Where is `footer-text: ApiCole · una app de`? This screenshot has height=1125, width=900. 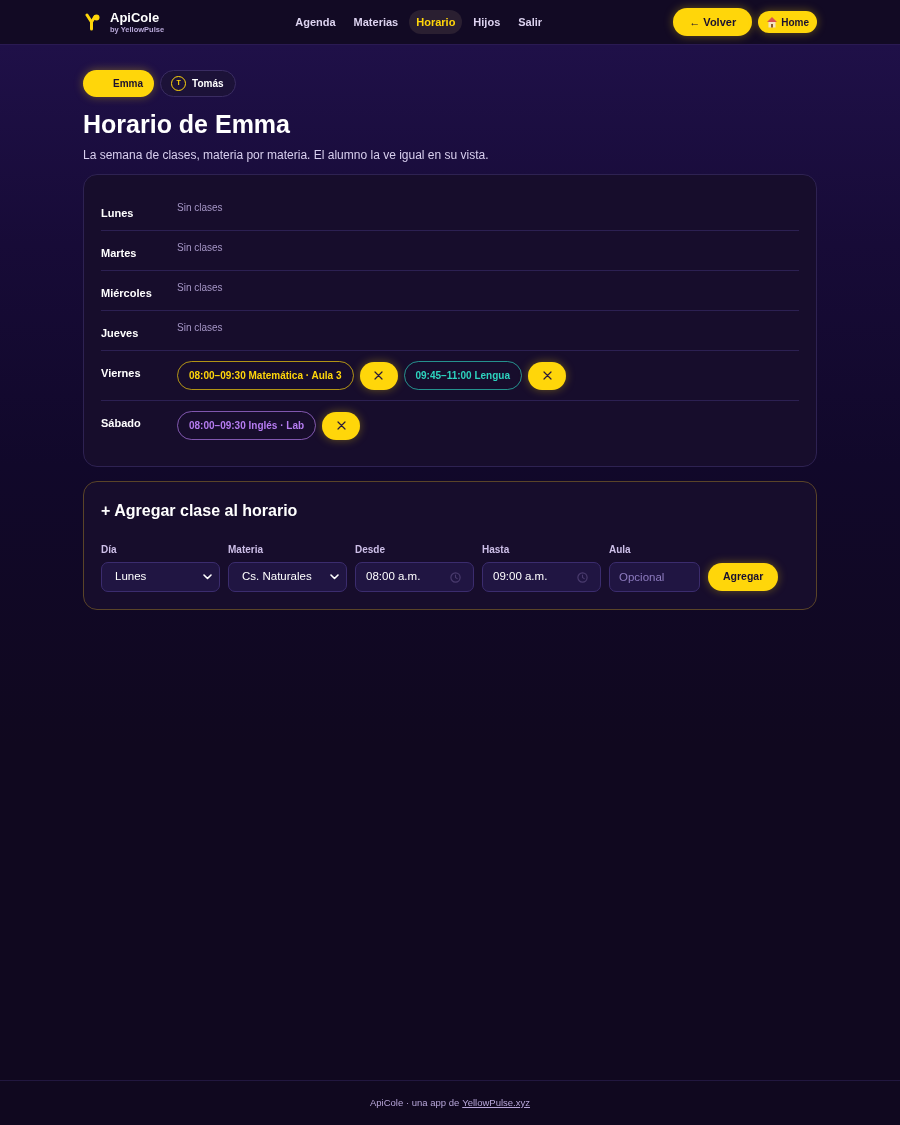 footer-text: ApiCole · una app de is located at coordinates (414, 1102).